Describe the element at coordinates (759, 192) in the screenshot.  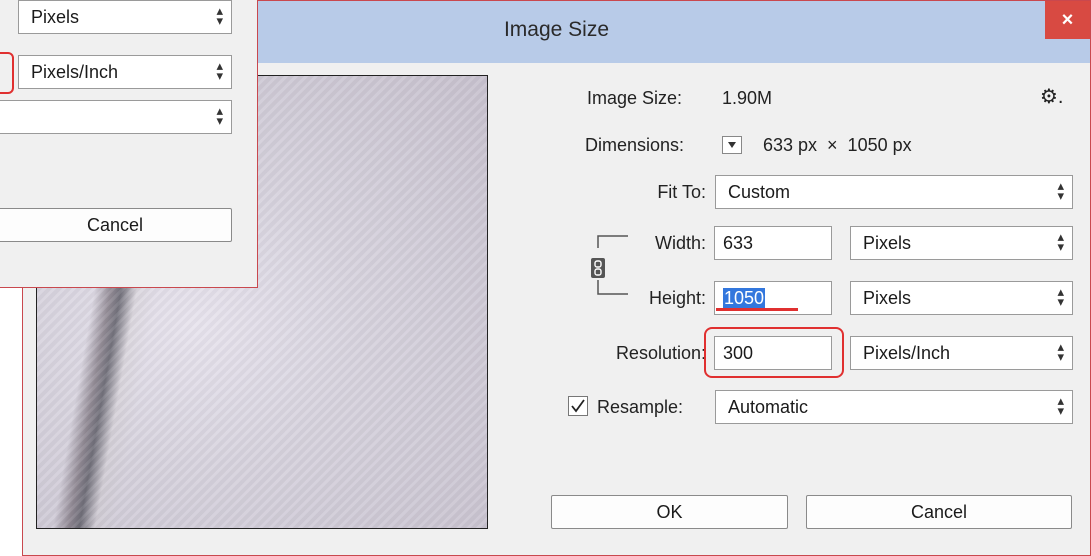
I see `fit-to-value: Custom` at that location.